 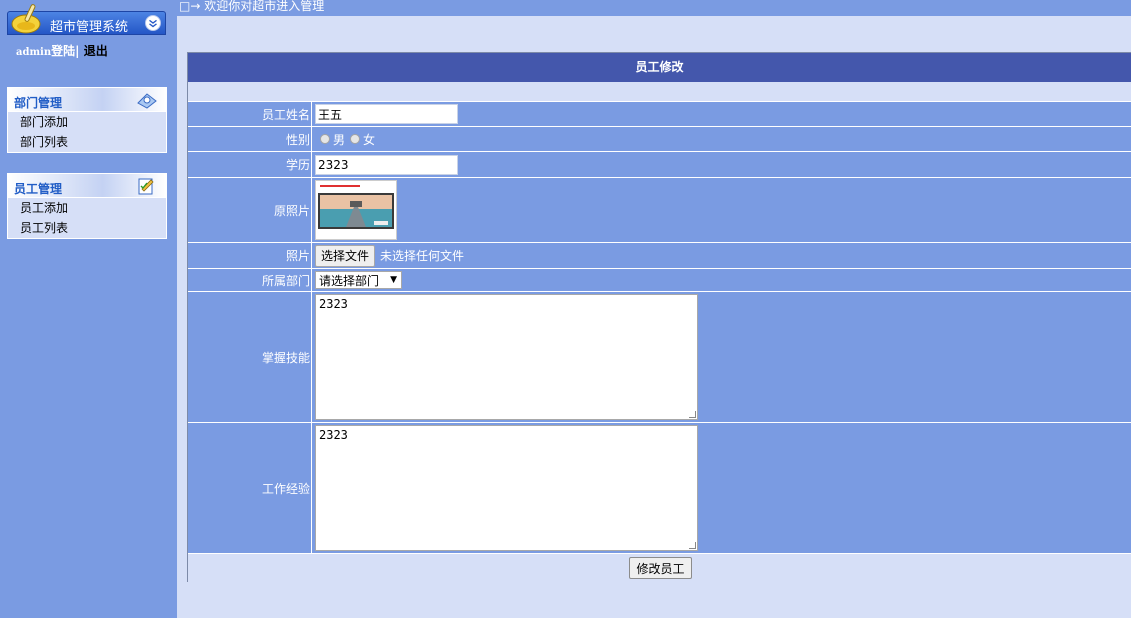 What do you see at coordinates (89, 27) in the screenshot?
I see `app-title: 超市管理系统` at bounding box center [89, 27].